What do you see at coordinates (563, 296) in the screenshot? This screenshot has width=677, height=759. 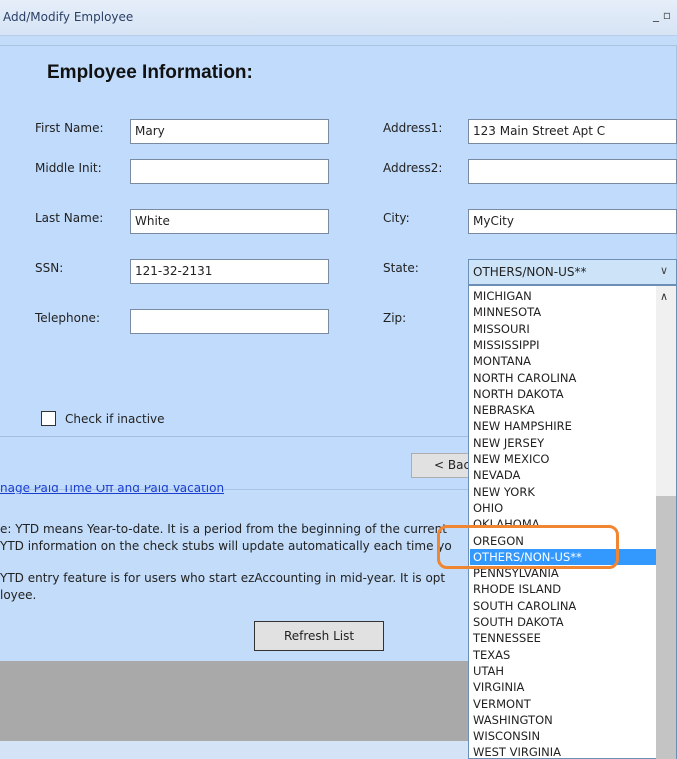 I see `state-option: MICHIGAN` at bounding box center [563, 296].